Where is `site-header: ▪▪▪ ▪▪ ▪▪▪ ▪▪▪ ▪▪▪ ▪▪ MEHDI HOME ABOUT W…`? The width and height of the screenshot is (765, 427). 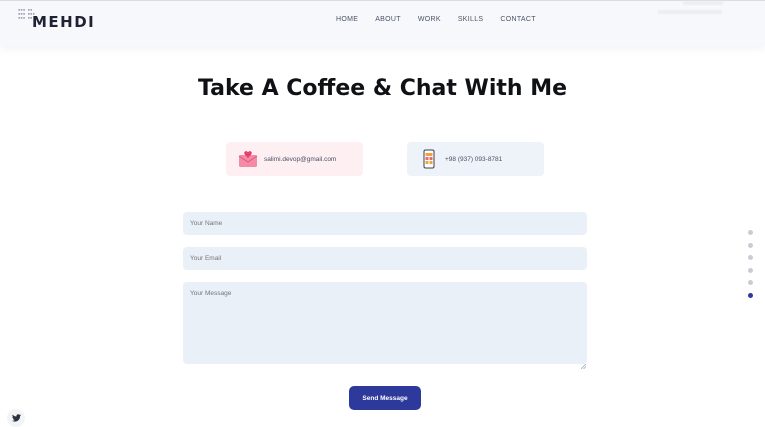 site-header: ▪▪▪ ▪▪ ▪▪▪ ▪▪▪ ▪▪▪ ▪▪ MEHDI HOME ABOUT W… is located at coordinates (382, 23).